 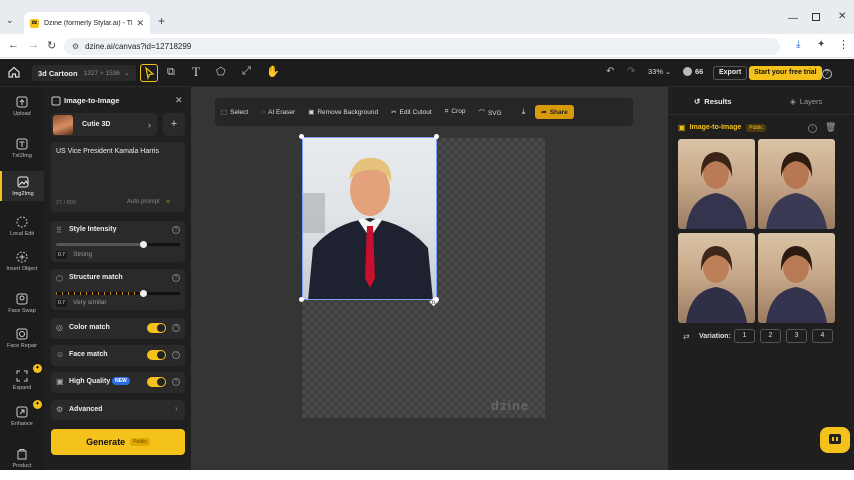 What do you see at coordinates (174, 124) in the screenshot?
I see `add-style-button: +` at bounding box center [174, 124].